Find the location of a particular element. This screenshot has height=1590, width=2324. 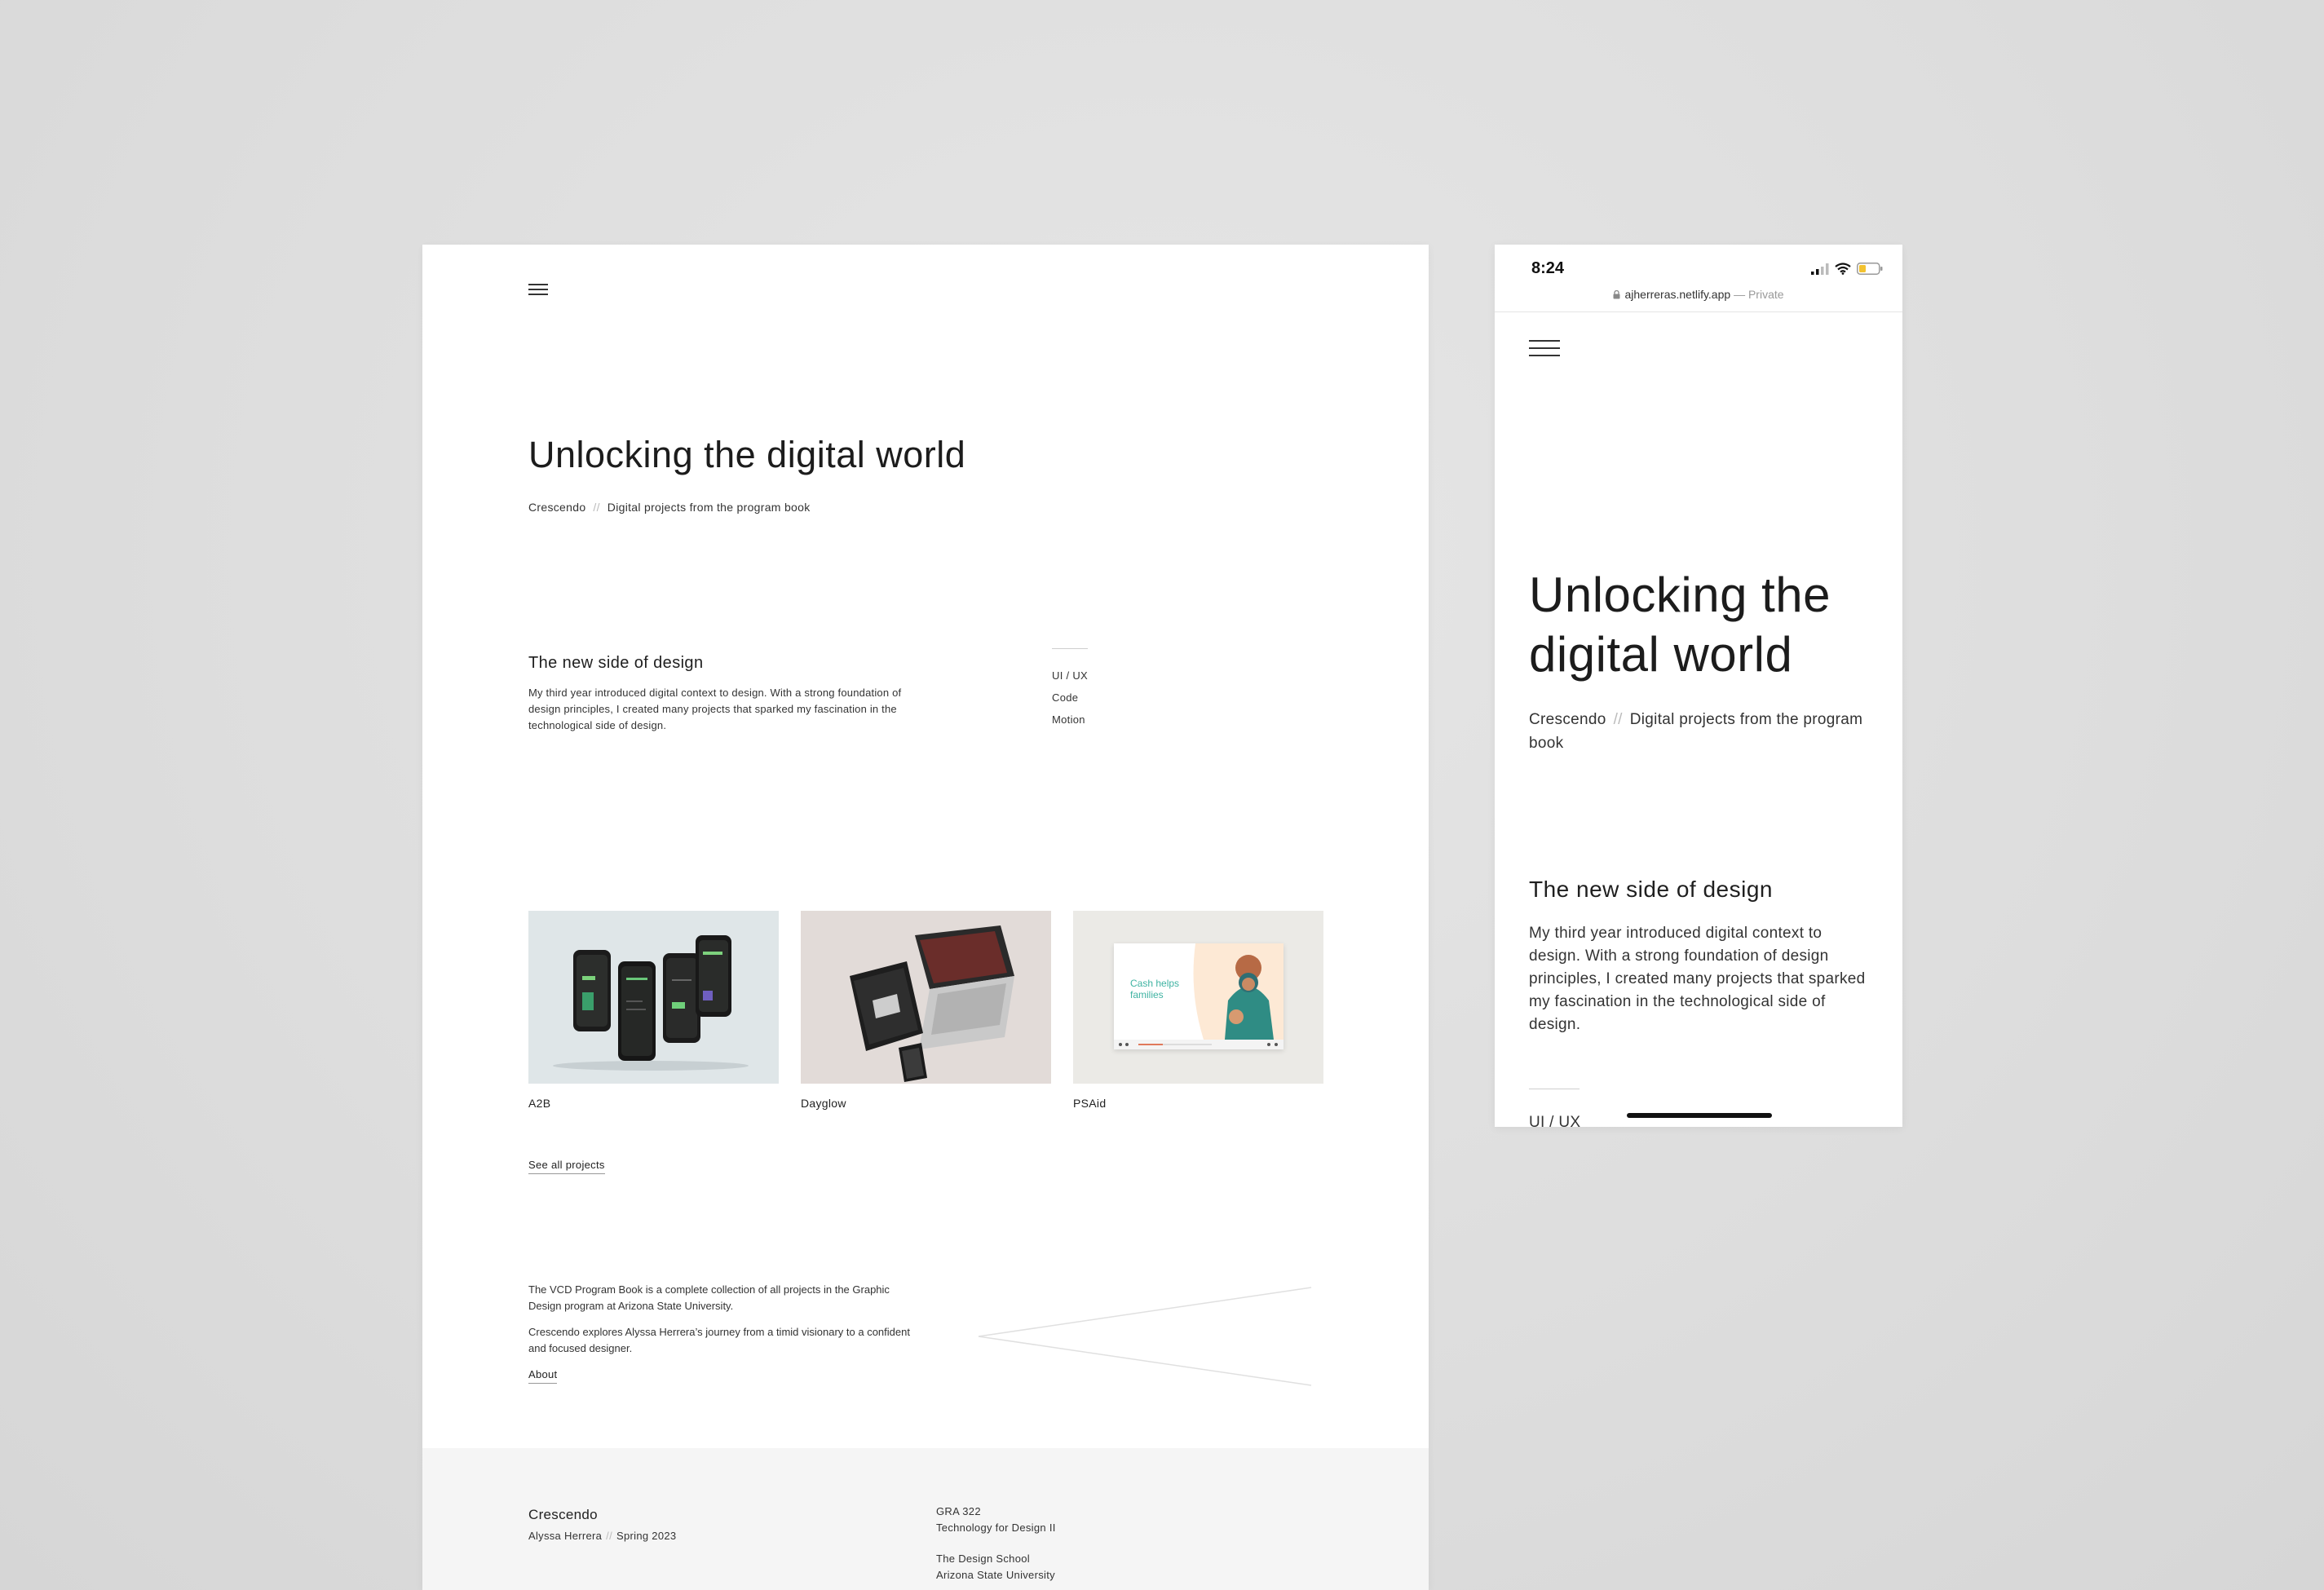

decorative-angle-lines is located at coordinates (1145, 1336).